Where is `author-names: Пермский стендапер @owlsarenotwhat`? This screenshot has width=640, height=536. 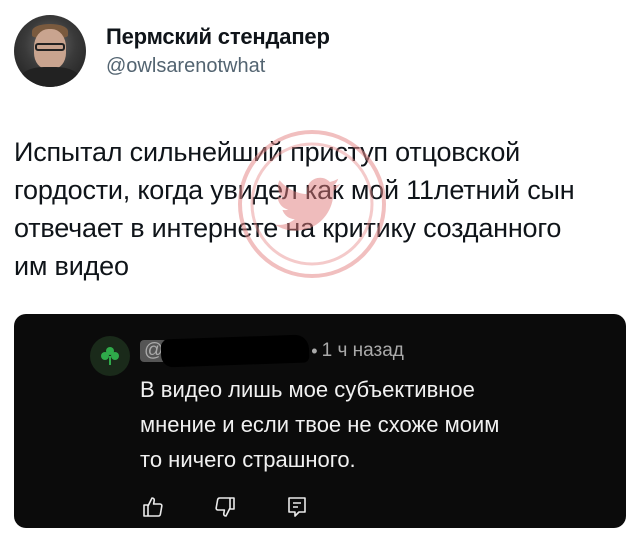 author-names: Пермский стендапер @owlsarenotwhat is located at coordinates (218, 51).